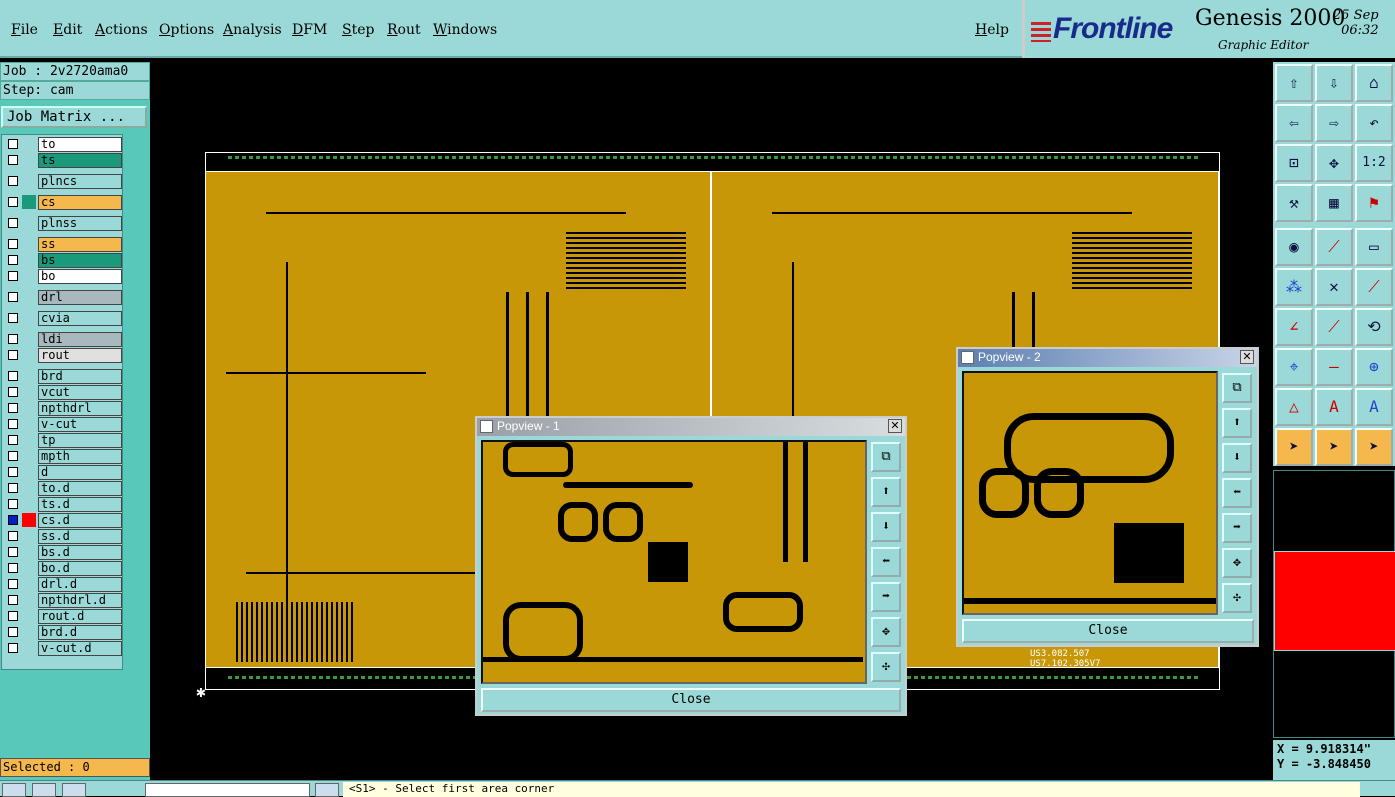  Describe the element at coordinates (63, 520) in the screenshot. I see `layer-row-cs.d: cs.d` at that location.